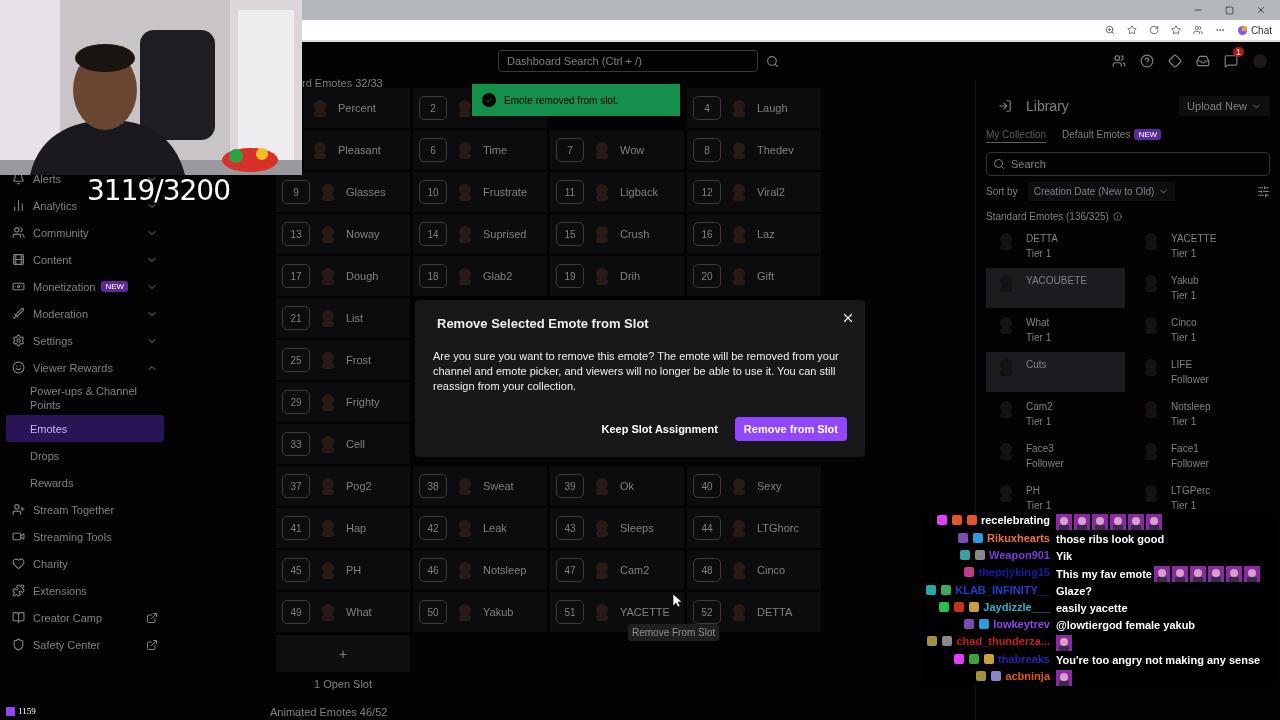 This screenshot has height=720, width=1280. What do you see at coordinates (495, 150) in the screenshot?
I see `emote-name: Time` at bounding box center [495, 150].